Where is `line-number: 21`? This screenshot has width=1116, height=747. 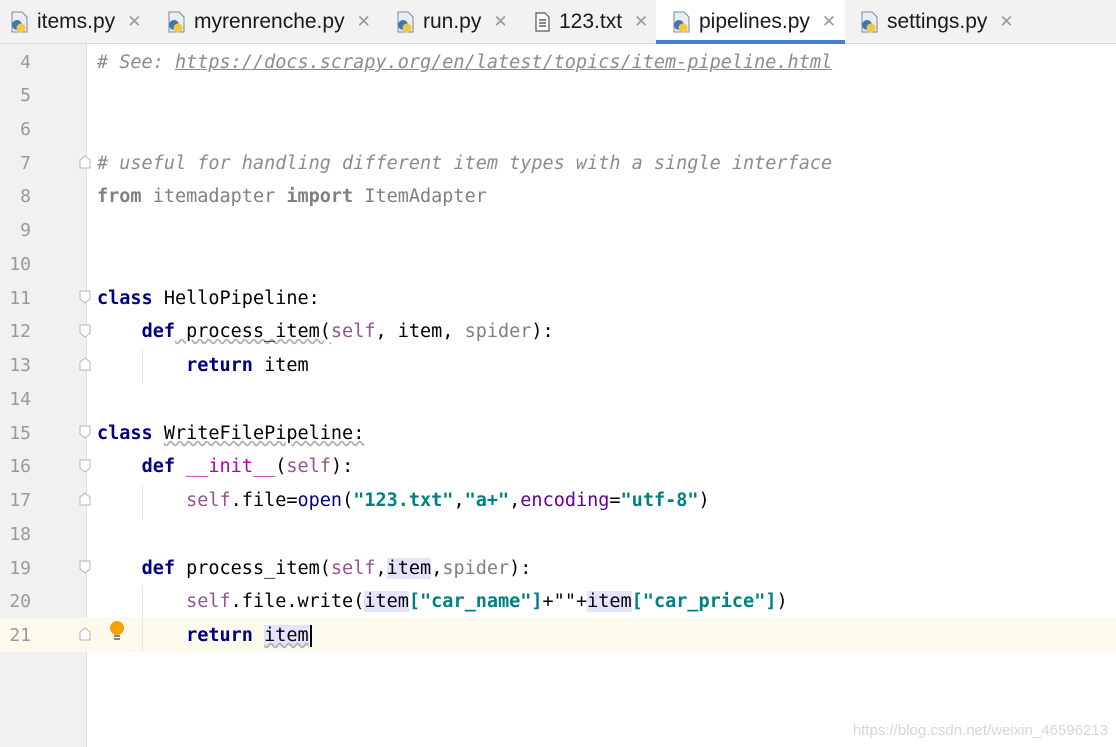
line-number: 21 is located at coordinates (20, 635).